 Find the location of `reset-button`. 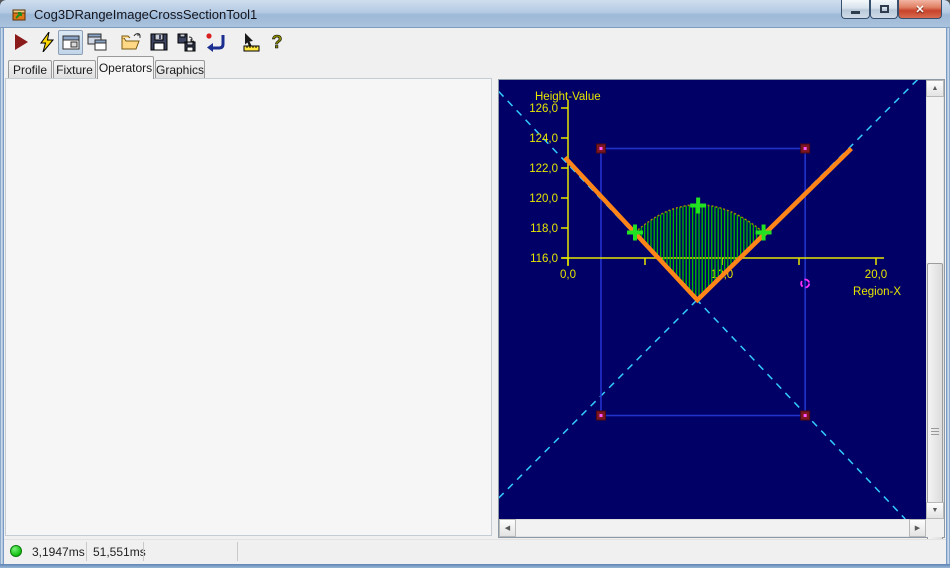

reset-button is located at coordinates (215, 42).